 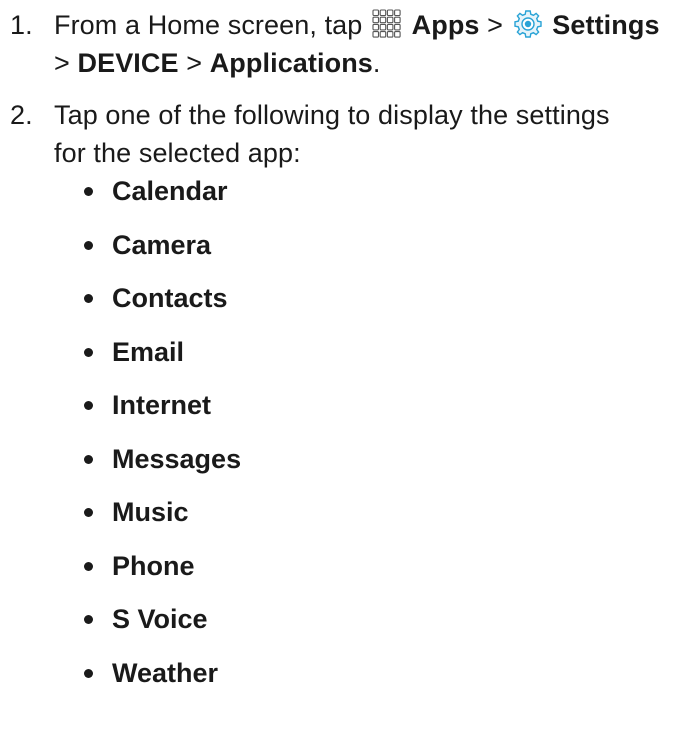 What do you see at coordinates (170, 298) in the screenshot?
I see `app-name: Contacts` at bounding box center [170, 298].